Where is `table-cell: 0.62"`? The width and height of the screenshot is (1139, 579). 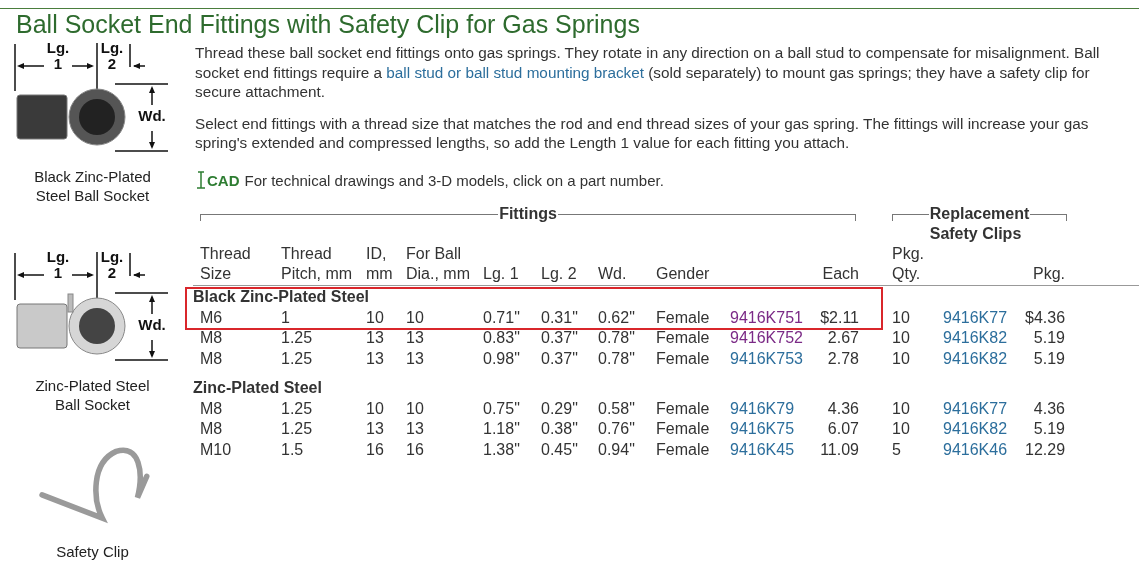
table-cell: 0.62" is located at coordinates (616, 317).